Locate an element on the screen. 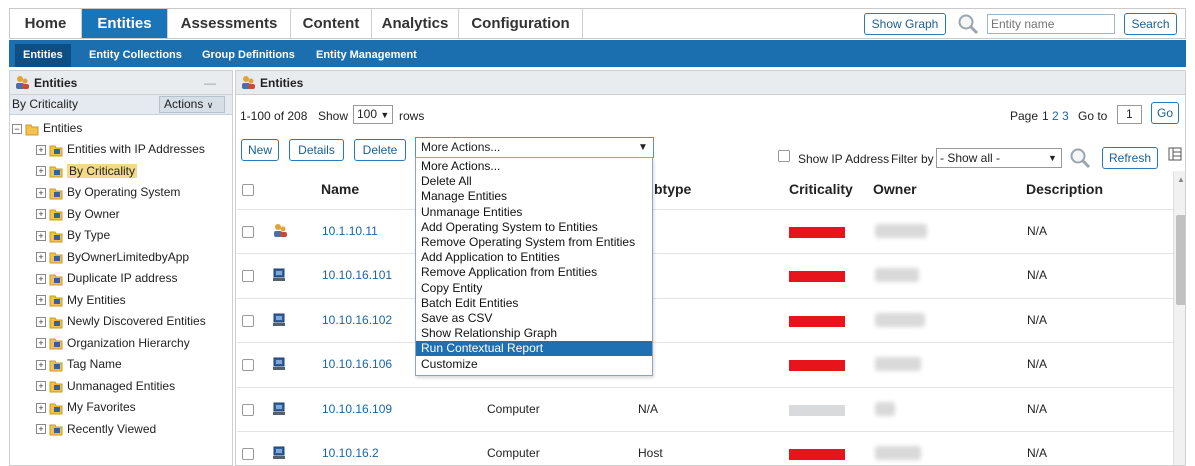 This screenshot has width=1195, height=466. rows-per-page-select: 100 ▼ is located at coordinates (373, 114).